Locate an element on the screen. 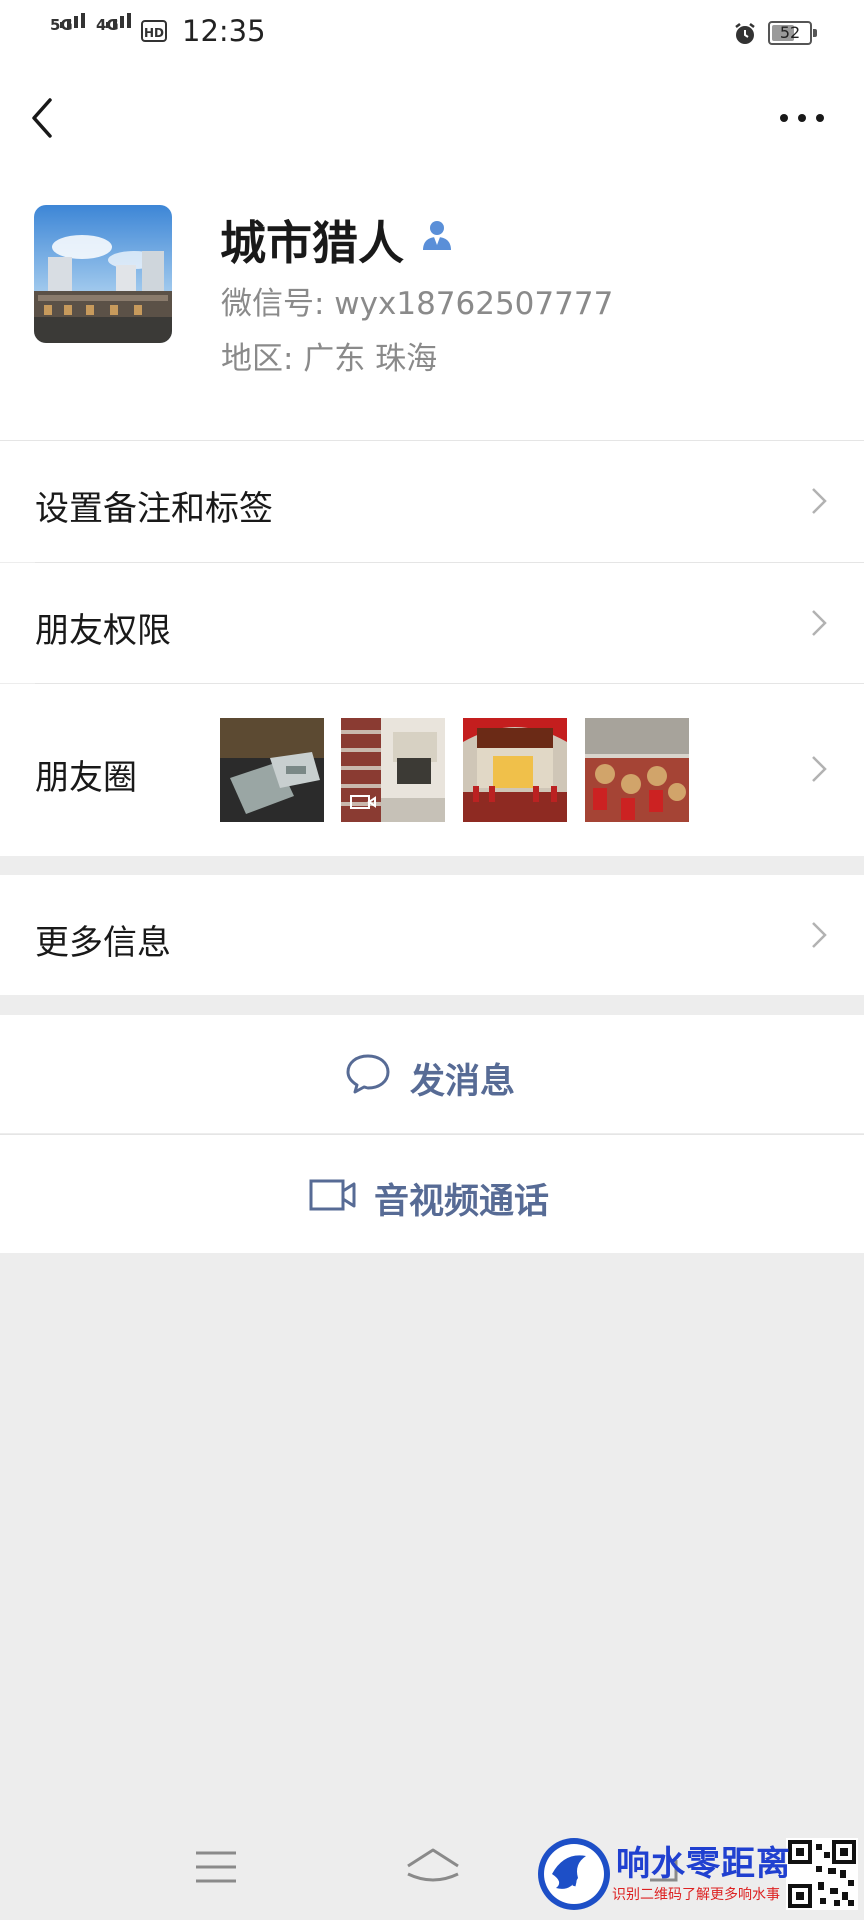  remark-tags-row: 设置备注和标签 is located at coordinates (432, 501).